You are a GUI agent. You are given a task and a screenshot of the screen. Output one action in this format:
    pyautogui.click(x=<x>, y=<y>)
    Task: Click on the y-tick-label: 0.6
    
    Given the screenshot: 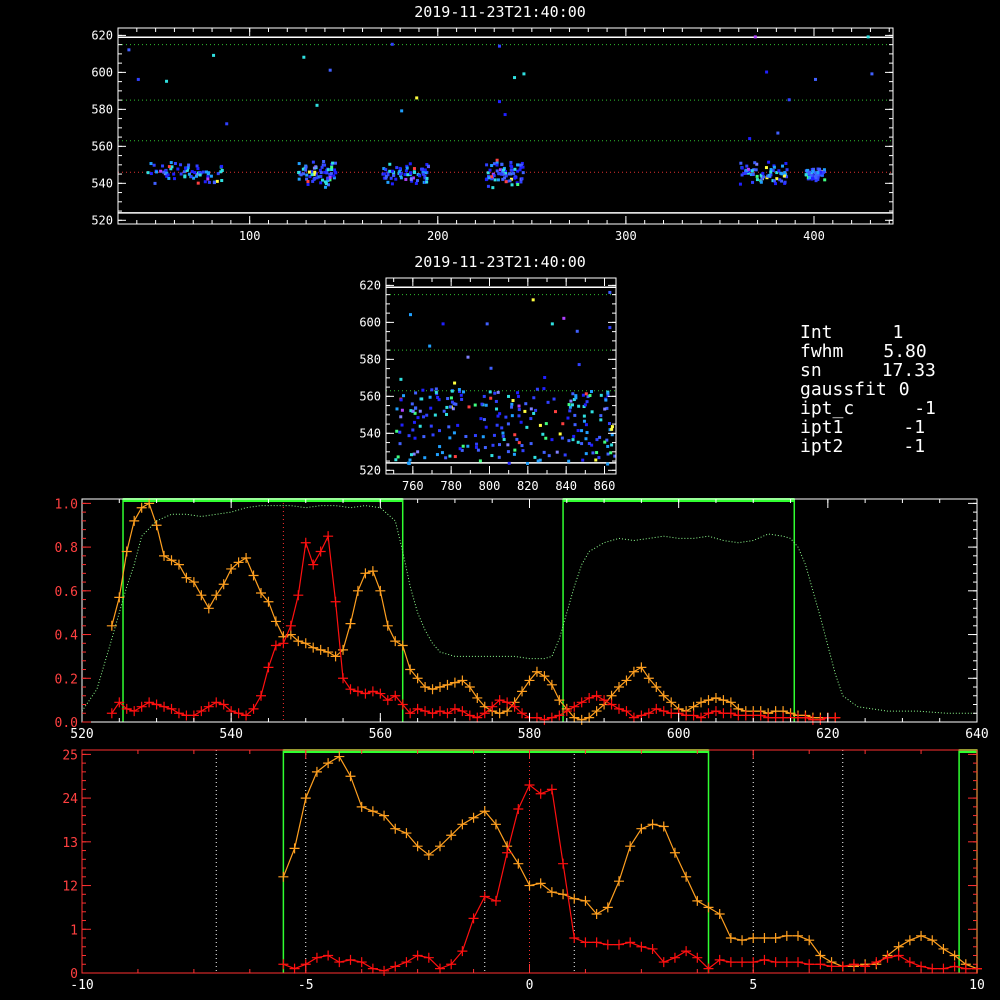 What is the action you would take?
    pyautogui.click(x=66, y=592)
    